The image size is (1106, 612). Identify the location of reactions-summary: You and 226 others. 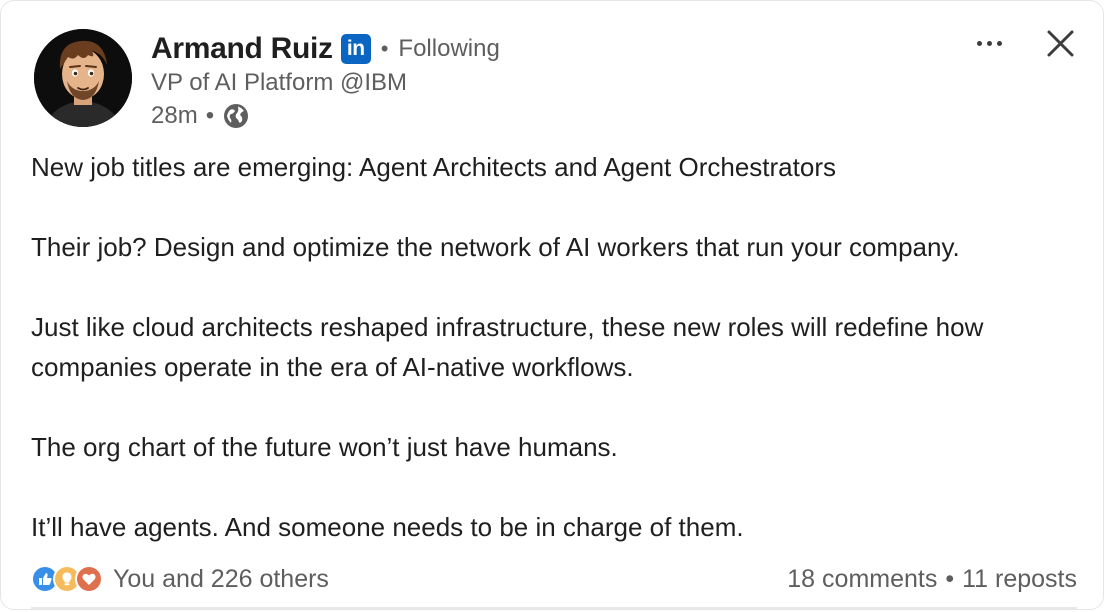
(180, 579).